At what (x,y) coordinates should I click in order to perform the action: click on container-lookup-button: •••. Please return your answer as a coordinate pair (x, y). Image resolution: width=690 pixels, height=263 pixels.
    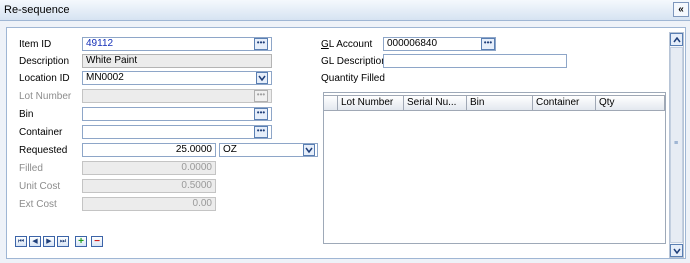
    Looking at the image, I should click on (261, 132).